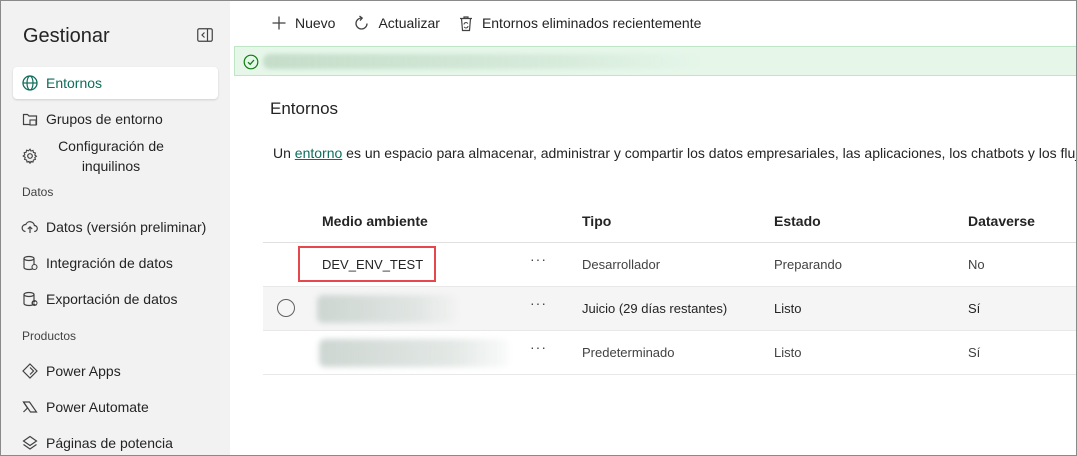 This screenshot has width=1077, height=456. I want to click on sidebar-item-label: Grupos de entorno, so click(104, 119).